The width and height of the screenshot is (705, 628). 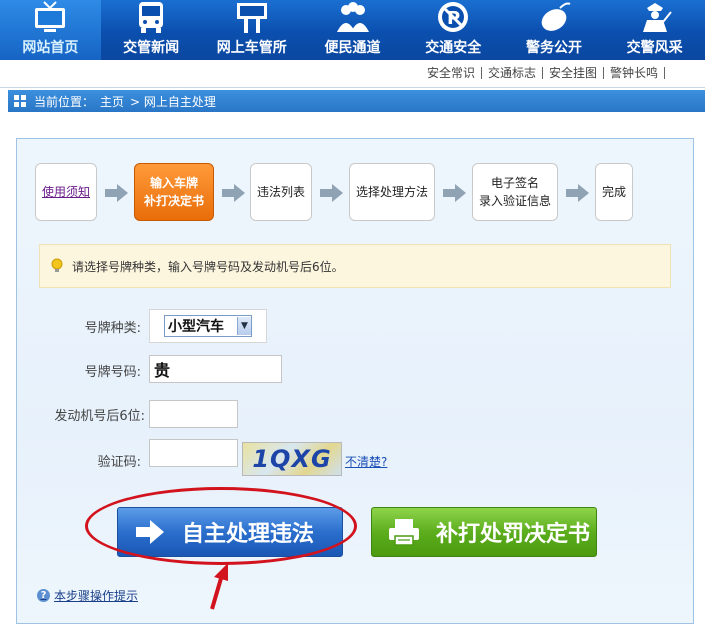 I want to click on self-process-button: 自主处理违法, so click(x=230, y=532).